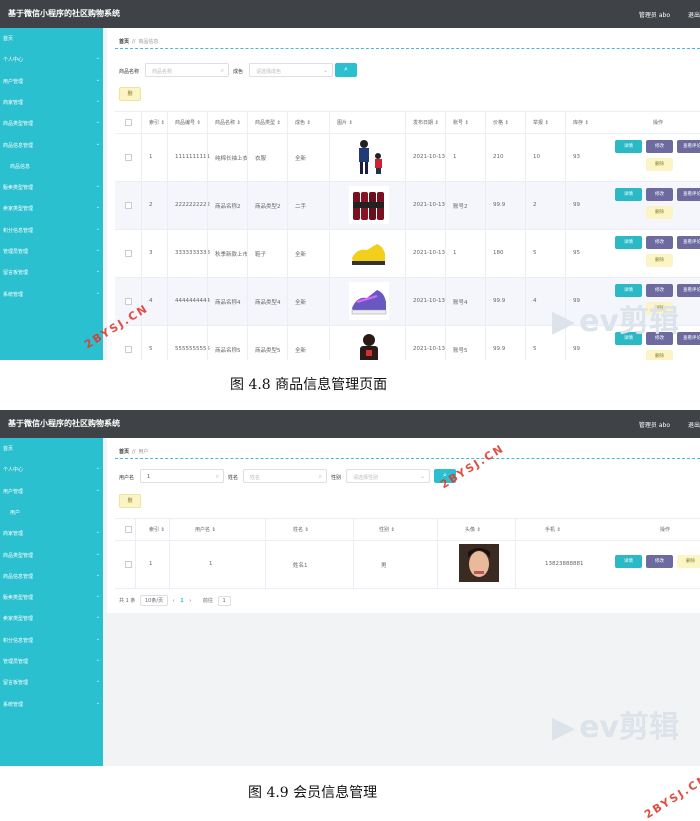 This screenshot has width=700, height=821. What do you see at coordinates (345, 122) in the screenshot?
I see `column-header: 图片 ⇕` at bounding box center [345, 122].